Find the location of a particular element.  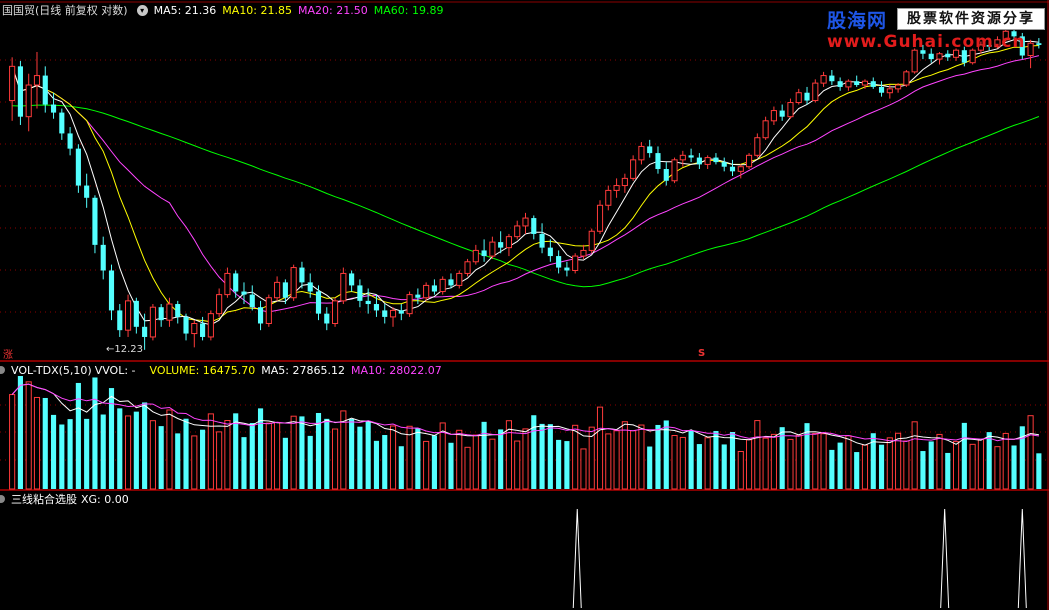

vvol-label: VVOL: - is located at coordinates (115, 370).